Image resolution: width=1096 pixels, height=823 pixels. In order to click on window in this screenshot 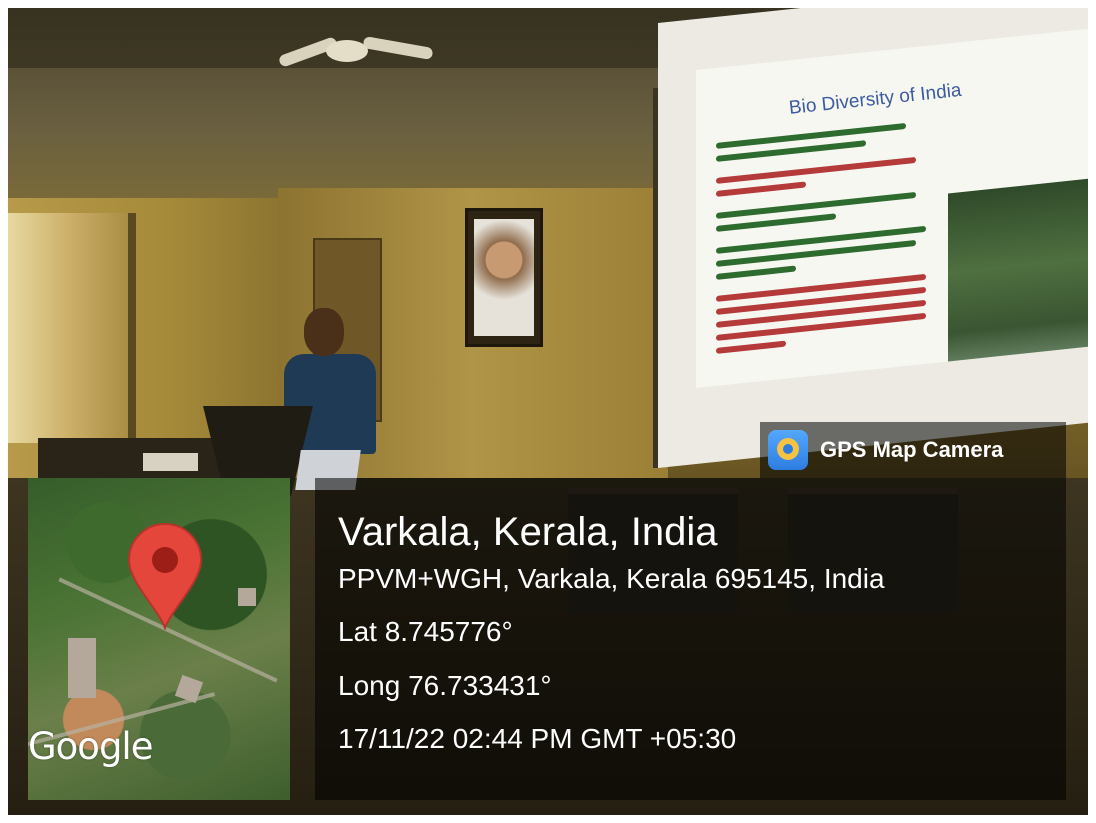, I will do `click(68, 328)`.